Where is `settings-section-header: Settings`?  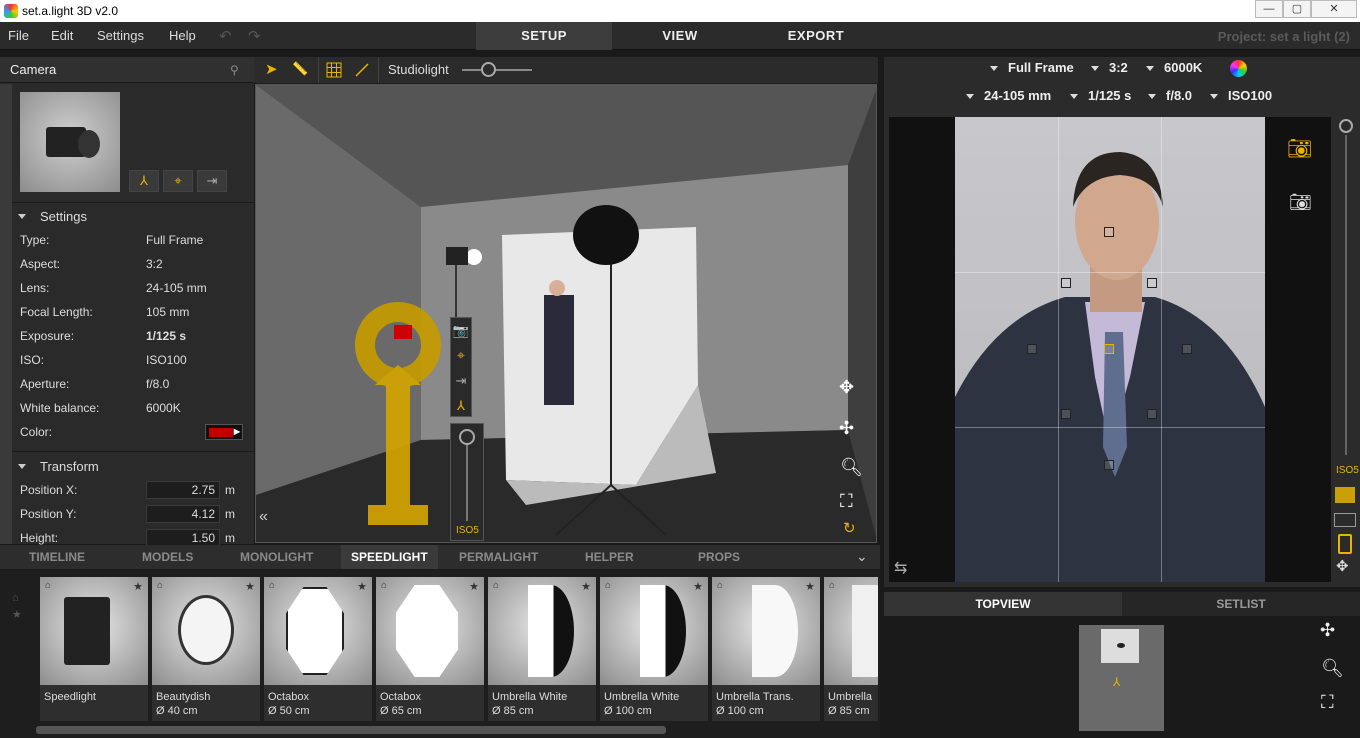
settings-section-header: Settings is located at coordinates (52, 216).